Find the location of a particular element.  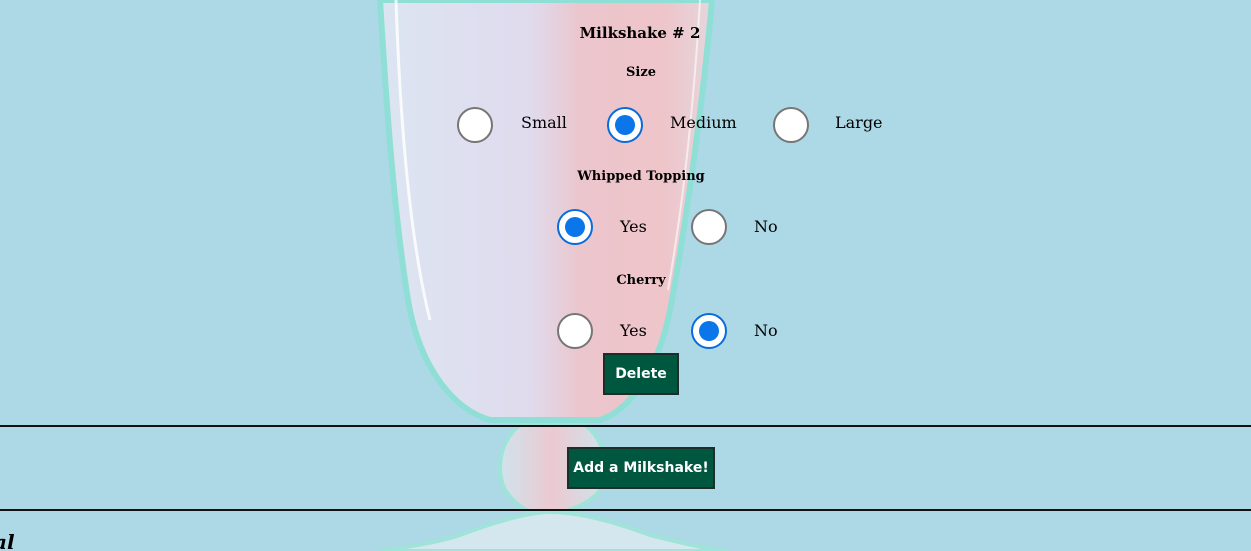

delete-button: Delete is located at coordinates (641, 374).